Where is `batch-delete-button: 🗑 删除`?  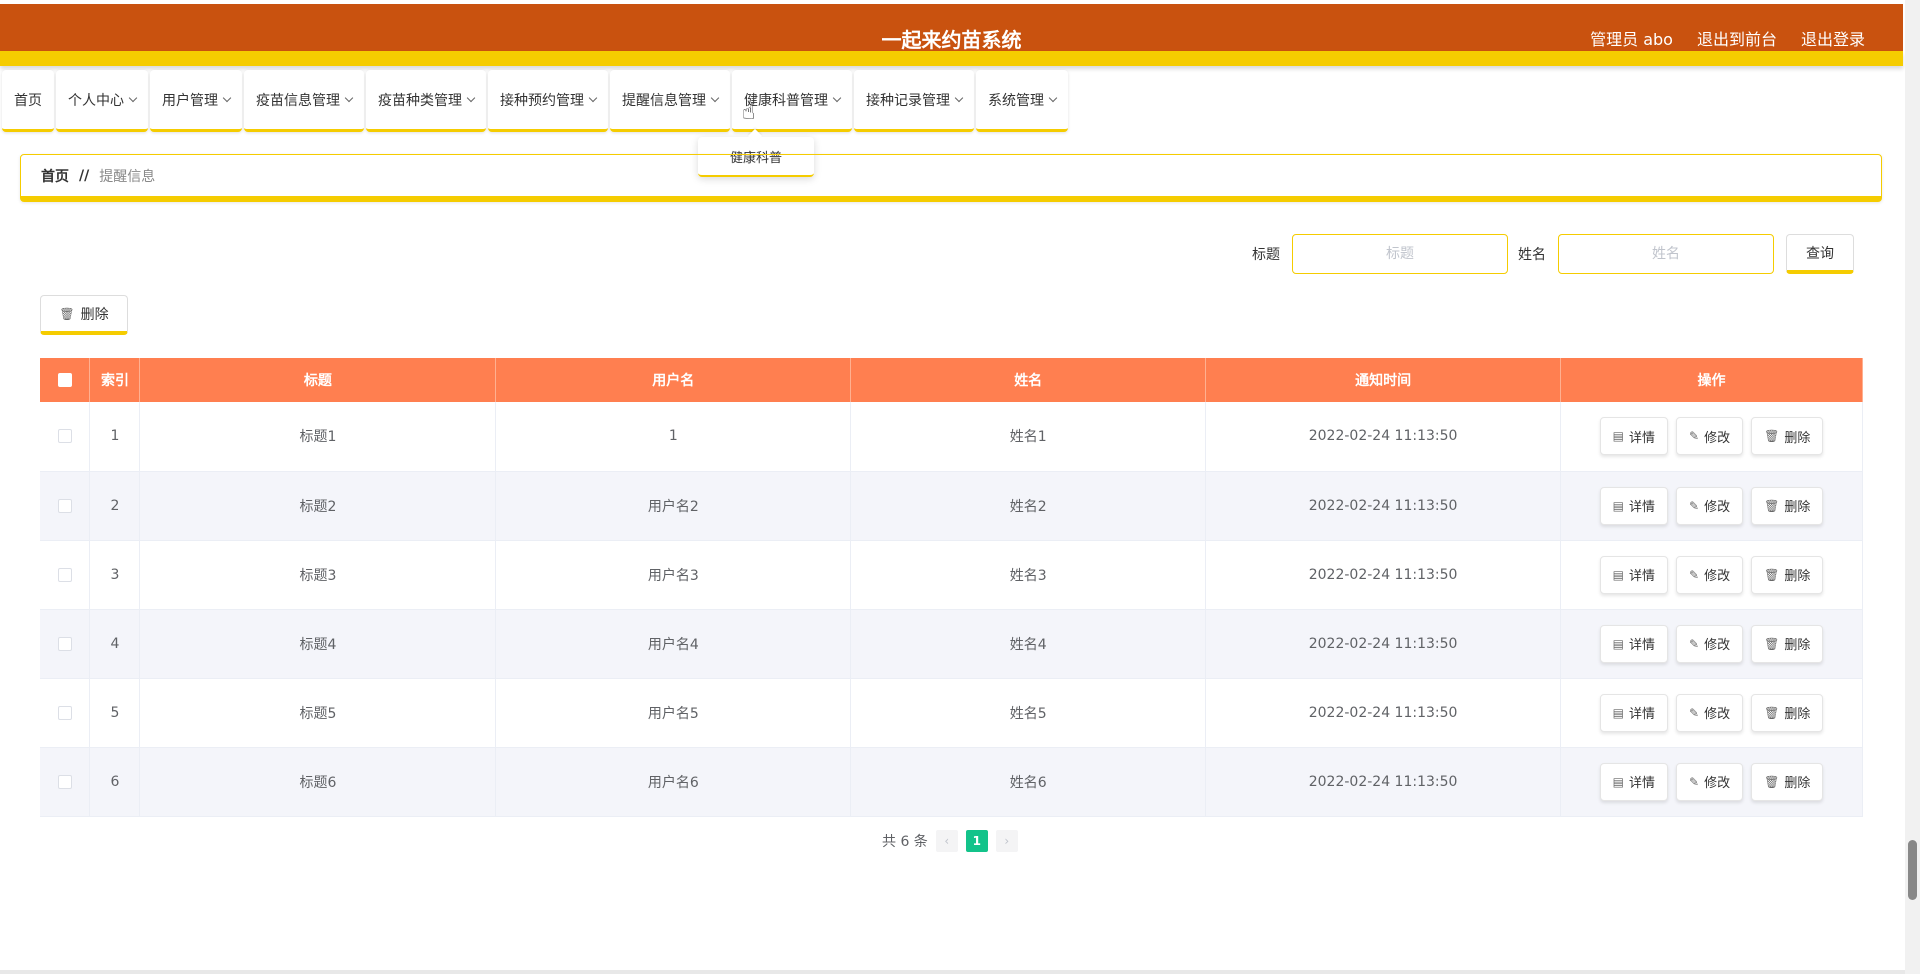 batch-delete-button: 🗑 删除 is located at coordinates (84, 315).